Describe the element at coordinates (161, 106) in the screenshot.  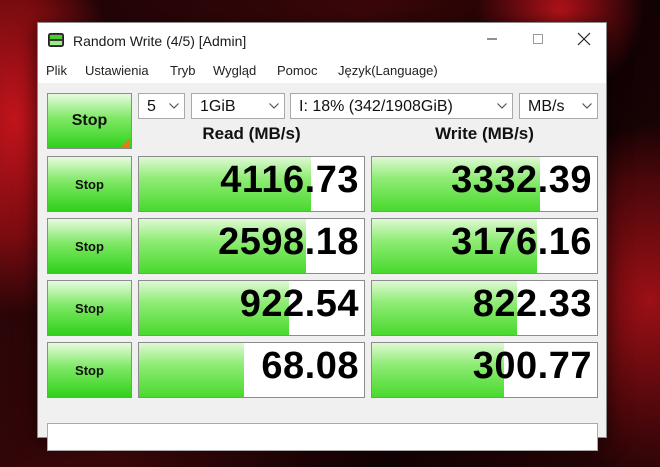
I see `test-count-select: 5` at that location.